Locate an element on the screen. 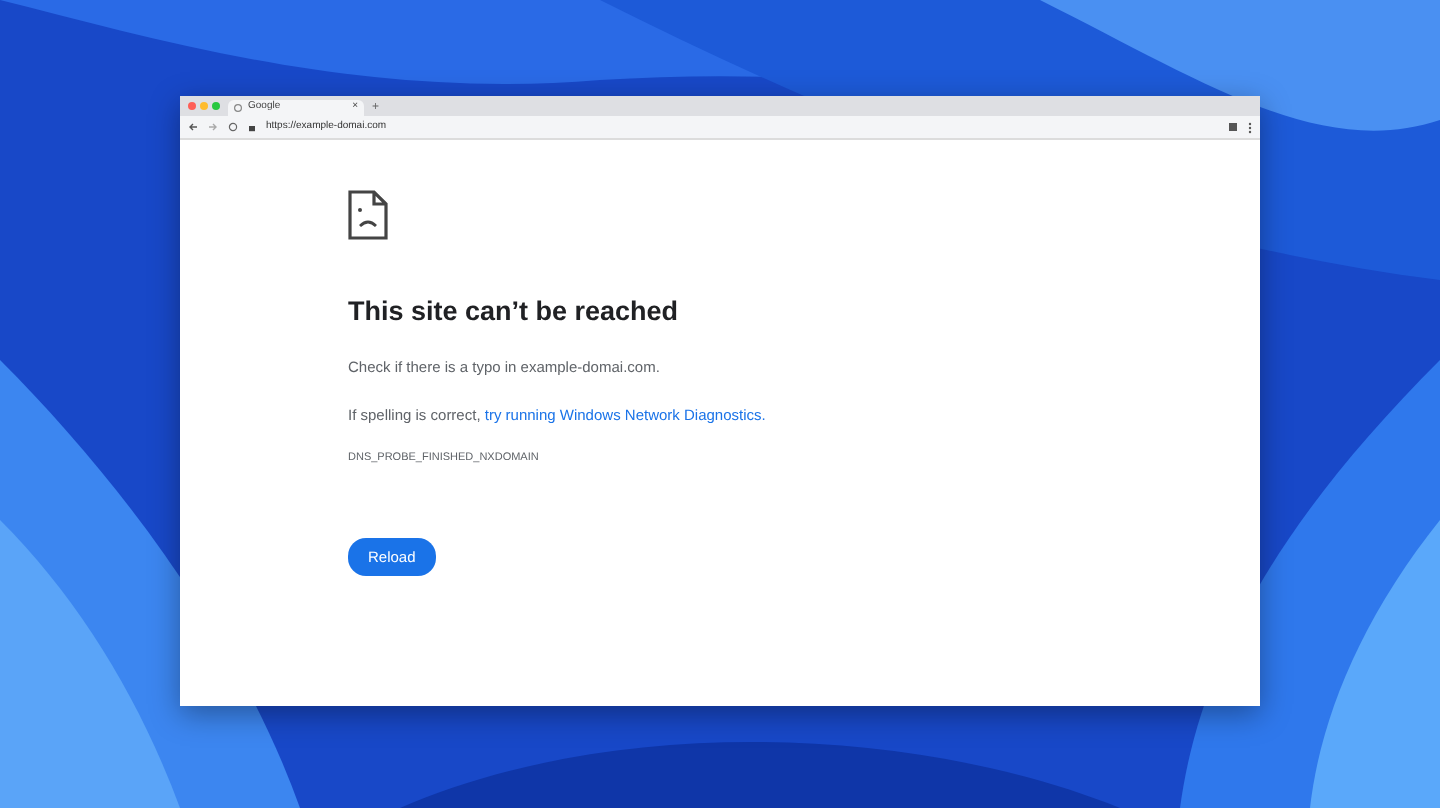 The height and width of the screenshot is (808, 1440). close-dot-icon is located at coordinates (192, 106).